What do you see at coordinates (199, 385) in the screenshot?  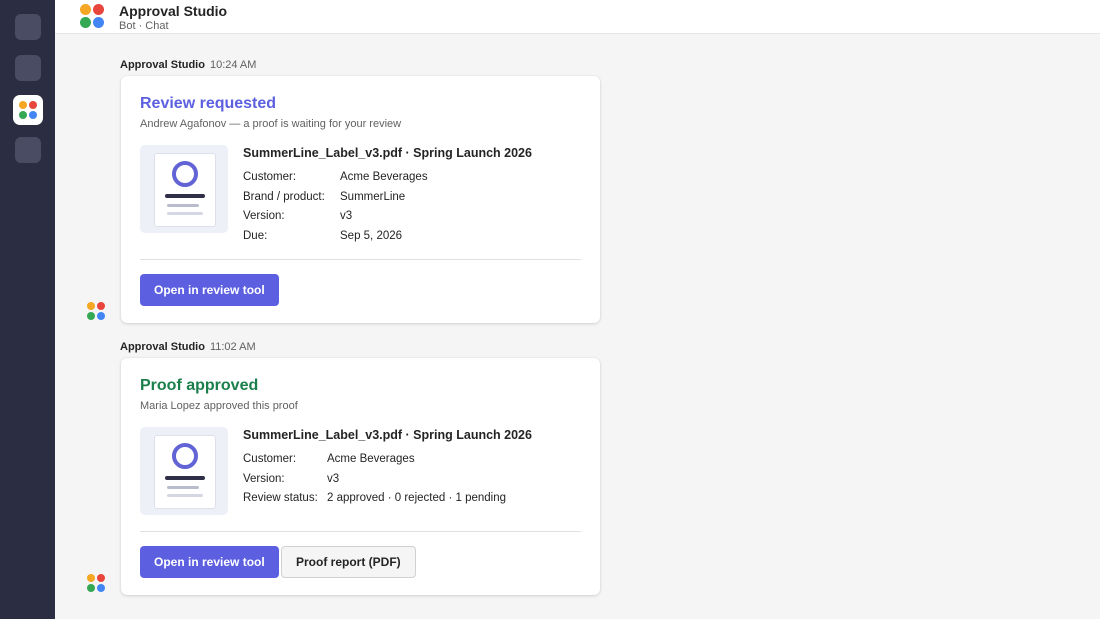 I see `card-title: Proof approved` at bounding box center [199, 385].